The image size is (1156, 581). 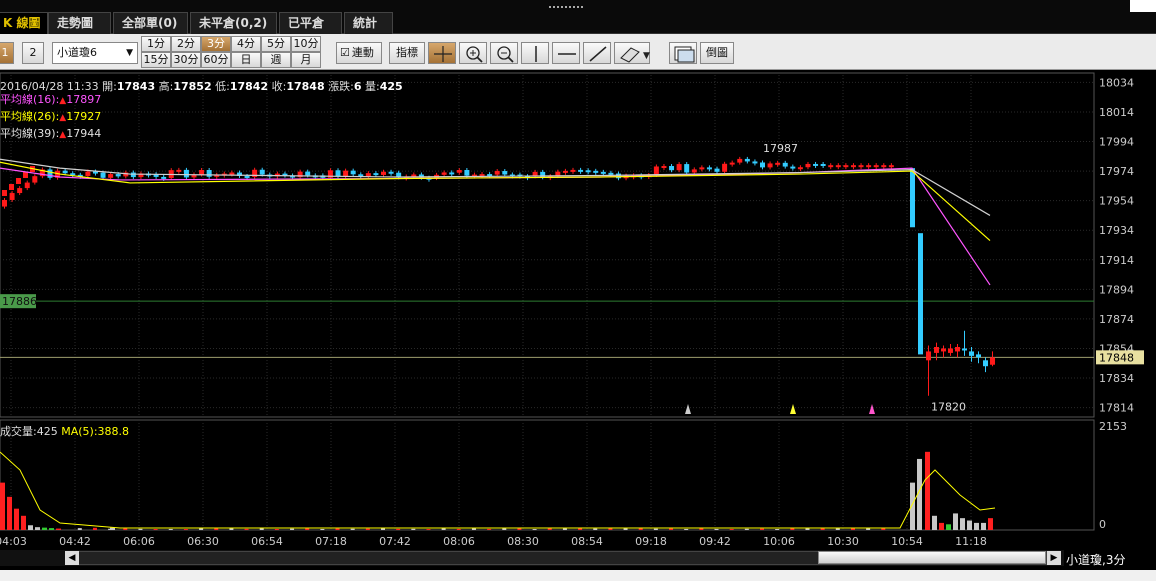 I want to click on horizontal-line-icon, so click(x=566, y=53).